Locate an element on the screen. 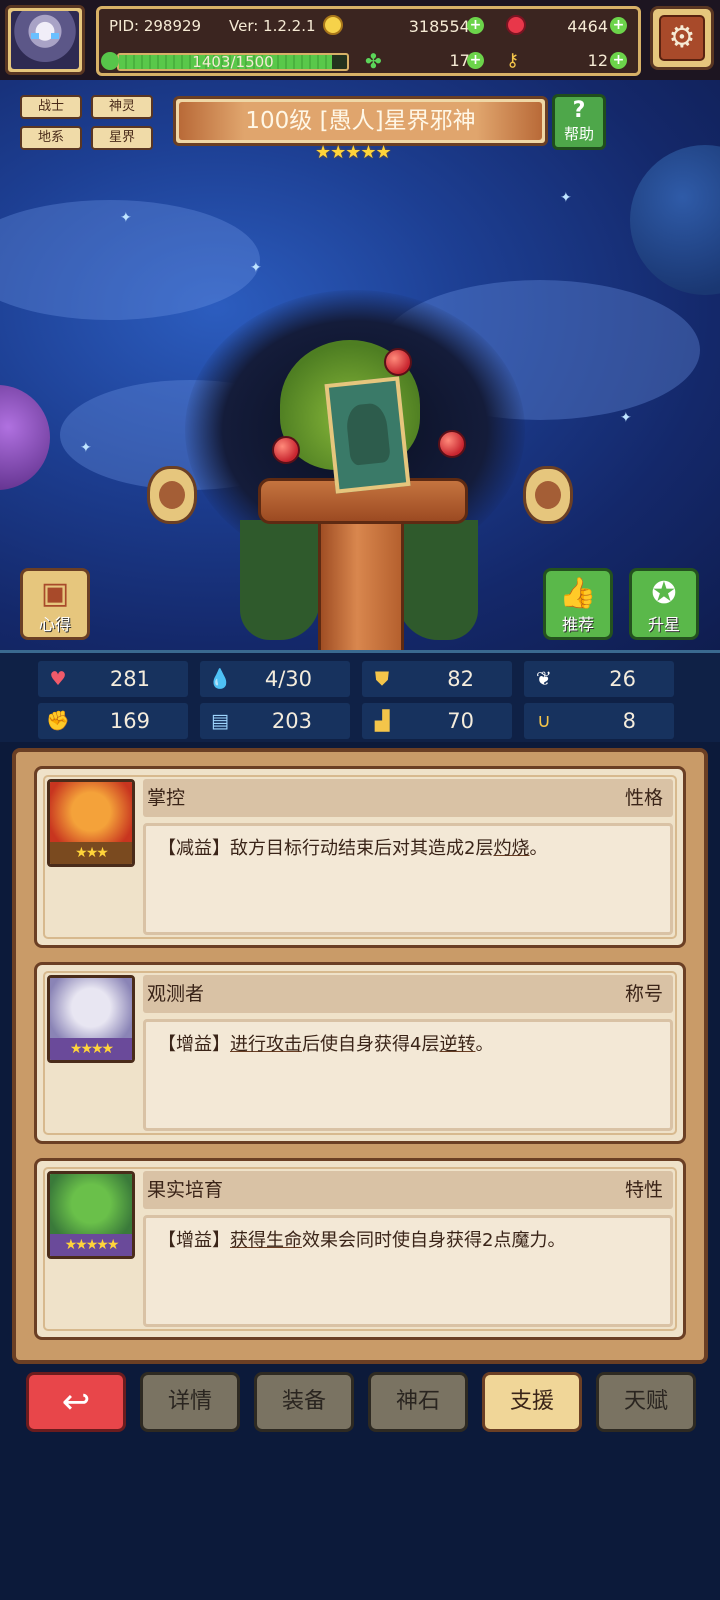 This screenshot has height=1600, width=720. support-card: ★★★★★ 果实培育 特性 【增益】获得生命效果会同时使自身获得2点魔力。 is located at coordinates (360, 1249).